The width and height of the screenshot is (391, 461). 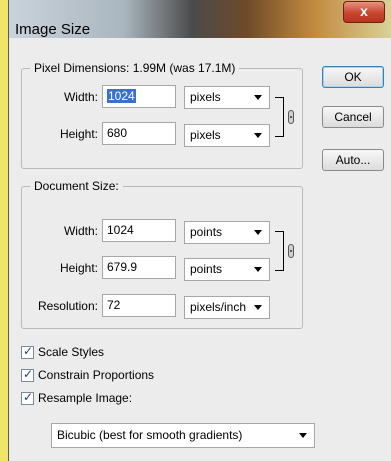 What do you see at coordinates (135, 68) in the screenshot?
I see `pixel-dimensions-legend: Pixel Dimensions: 1.99M (was 17.1M)` at bounding box center [135, 68].